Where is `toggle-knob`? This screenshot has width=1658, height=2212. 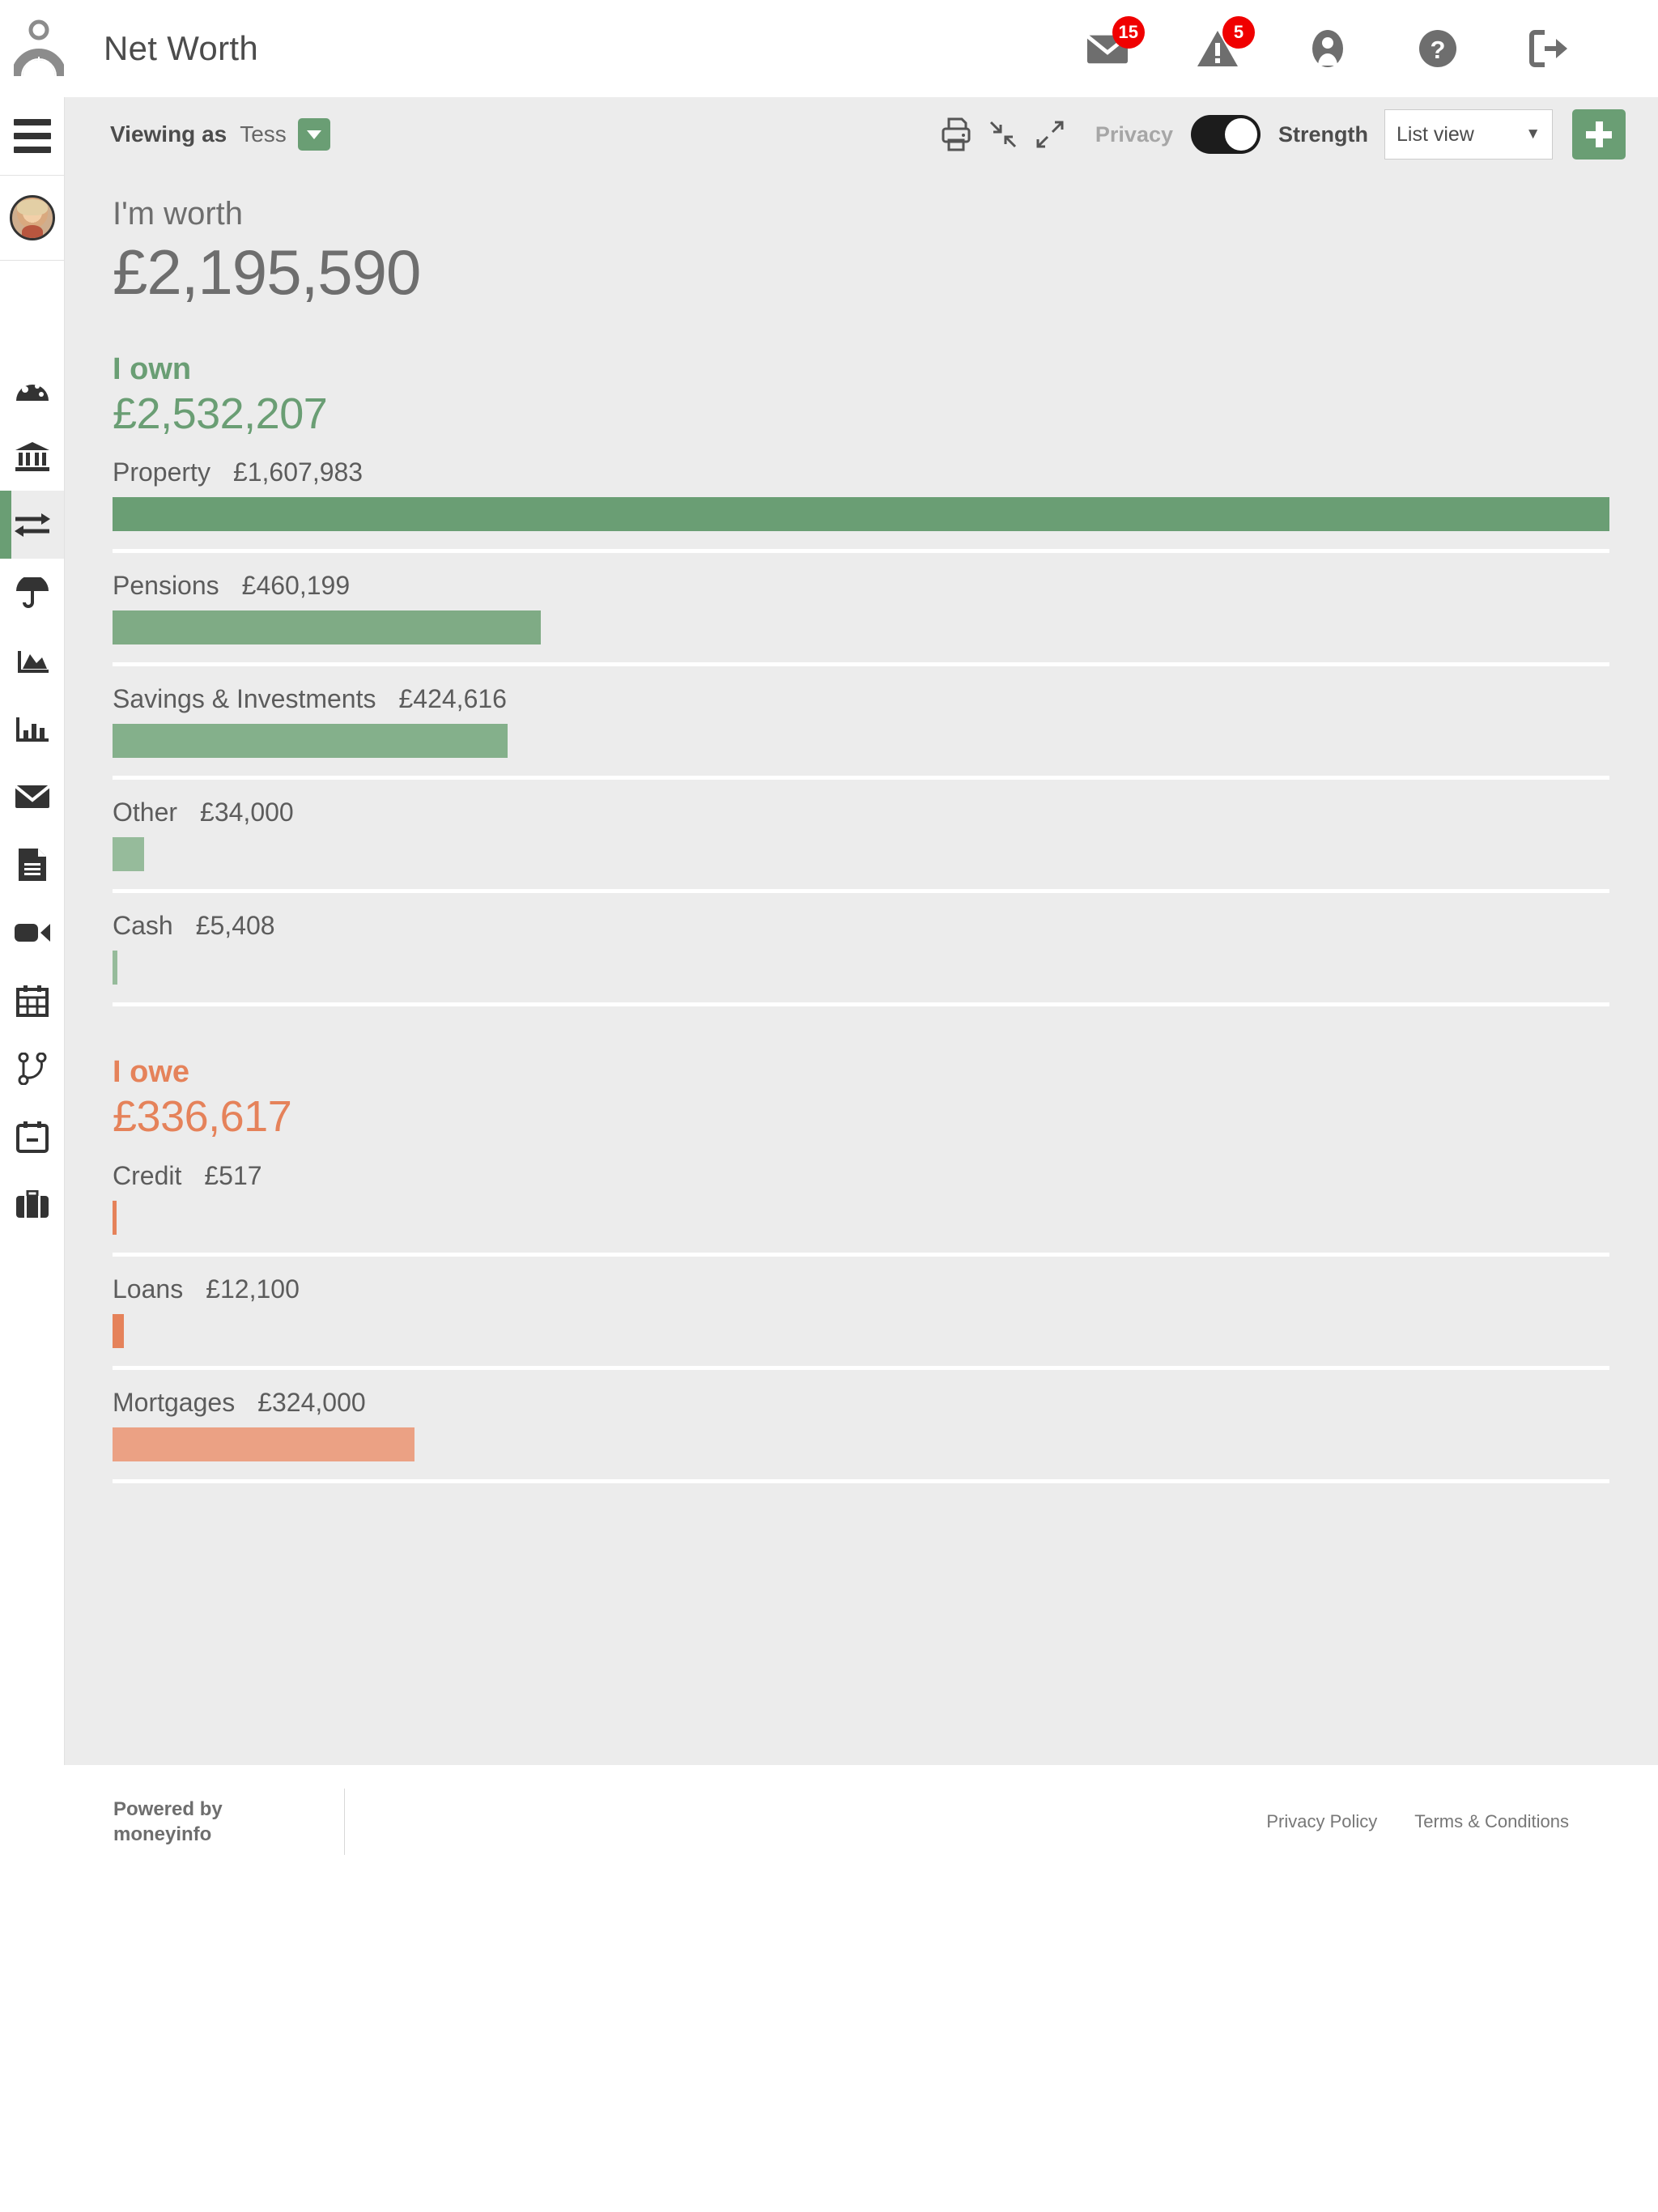 toggle-knob is located at coordinates (1241, 135).